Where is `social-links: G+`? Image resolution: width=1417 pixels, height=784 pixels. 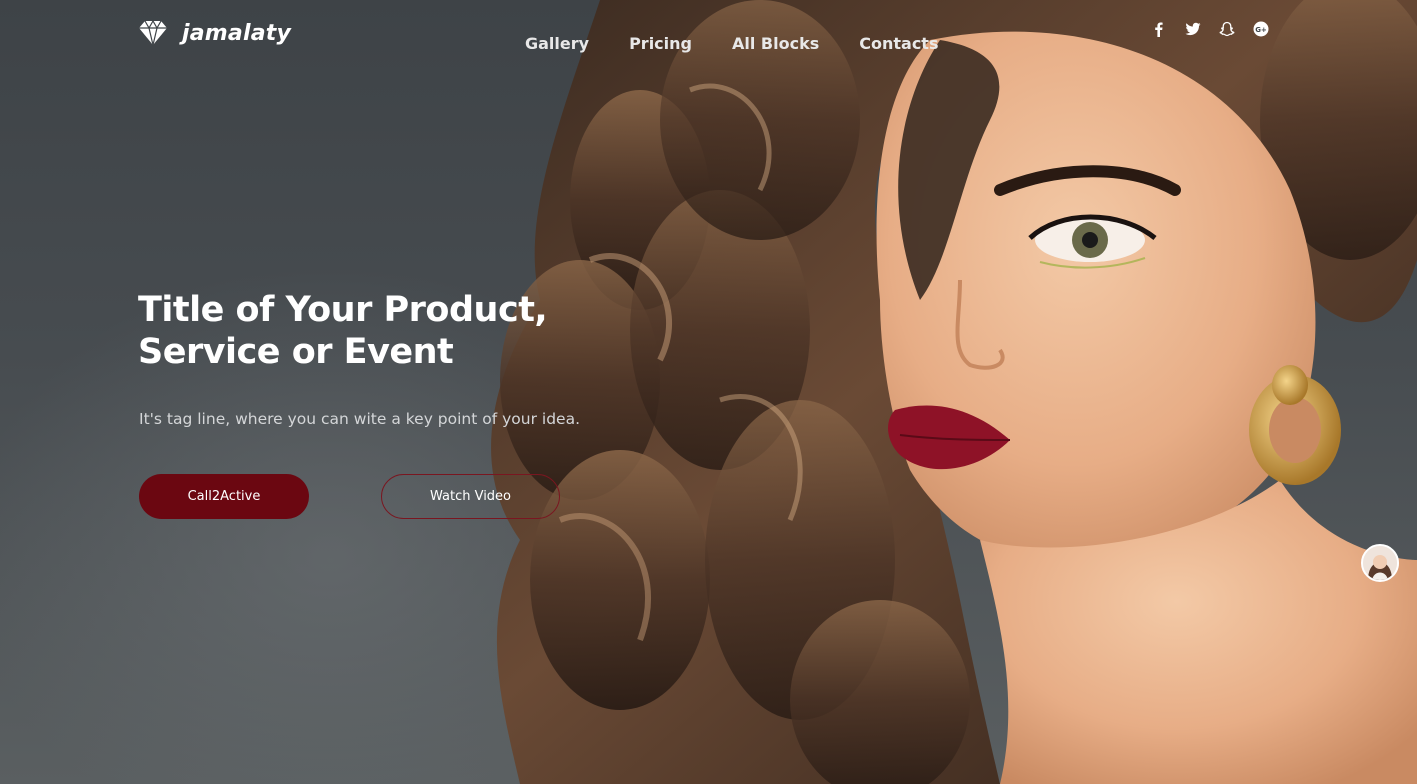 social-links: G+ is located at coordinates (1210, 29).